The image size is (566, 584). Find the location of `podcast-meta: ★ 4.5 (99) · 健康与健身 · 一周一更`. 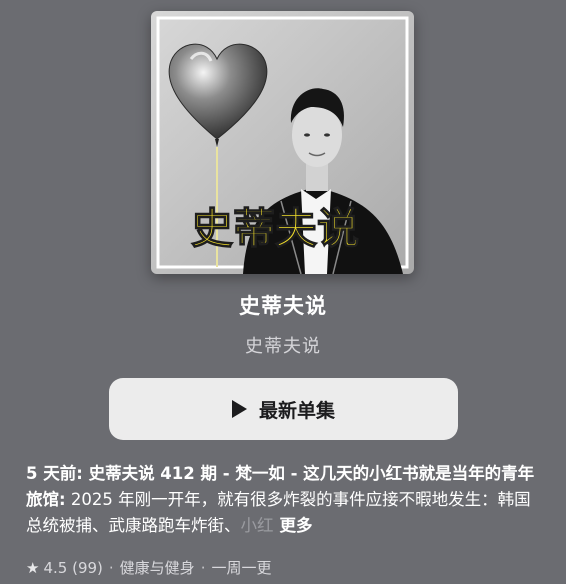

podcast-meta: ★ 4.5 (99) · 健康与健身 · 一周一更 is located at coordinates (148, 567).